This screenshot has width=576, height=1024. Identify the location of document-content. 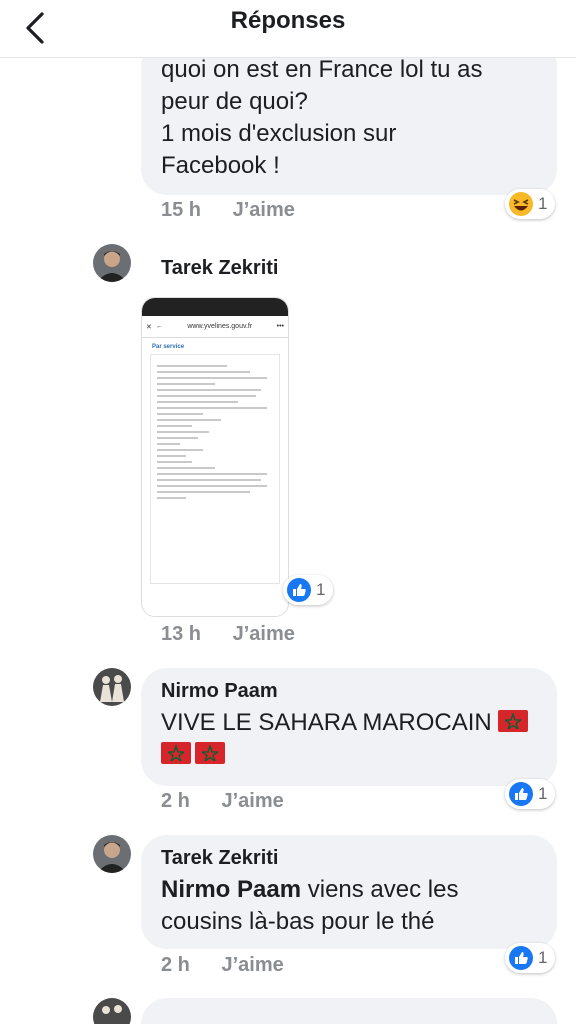
(215, 469).